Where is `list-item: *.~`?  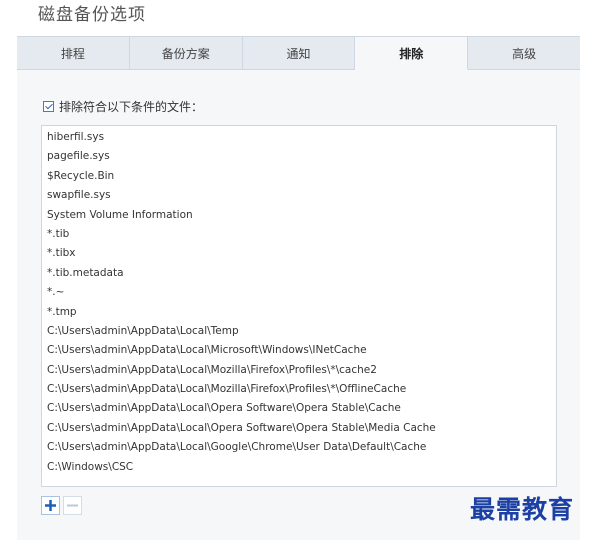
list-item: *.~ is located at coordinates (299, 292).